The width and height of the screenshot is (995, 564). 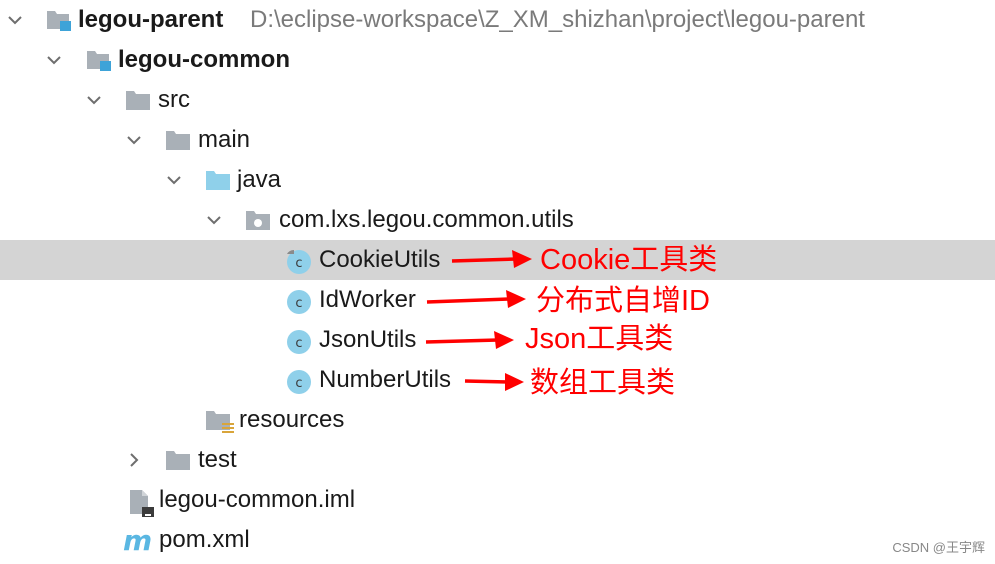 What do you see at coordinates (599, 339) in the screenshot?
I see `annotation-label: Json工具类` at bounding box center [599, 339].